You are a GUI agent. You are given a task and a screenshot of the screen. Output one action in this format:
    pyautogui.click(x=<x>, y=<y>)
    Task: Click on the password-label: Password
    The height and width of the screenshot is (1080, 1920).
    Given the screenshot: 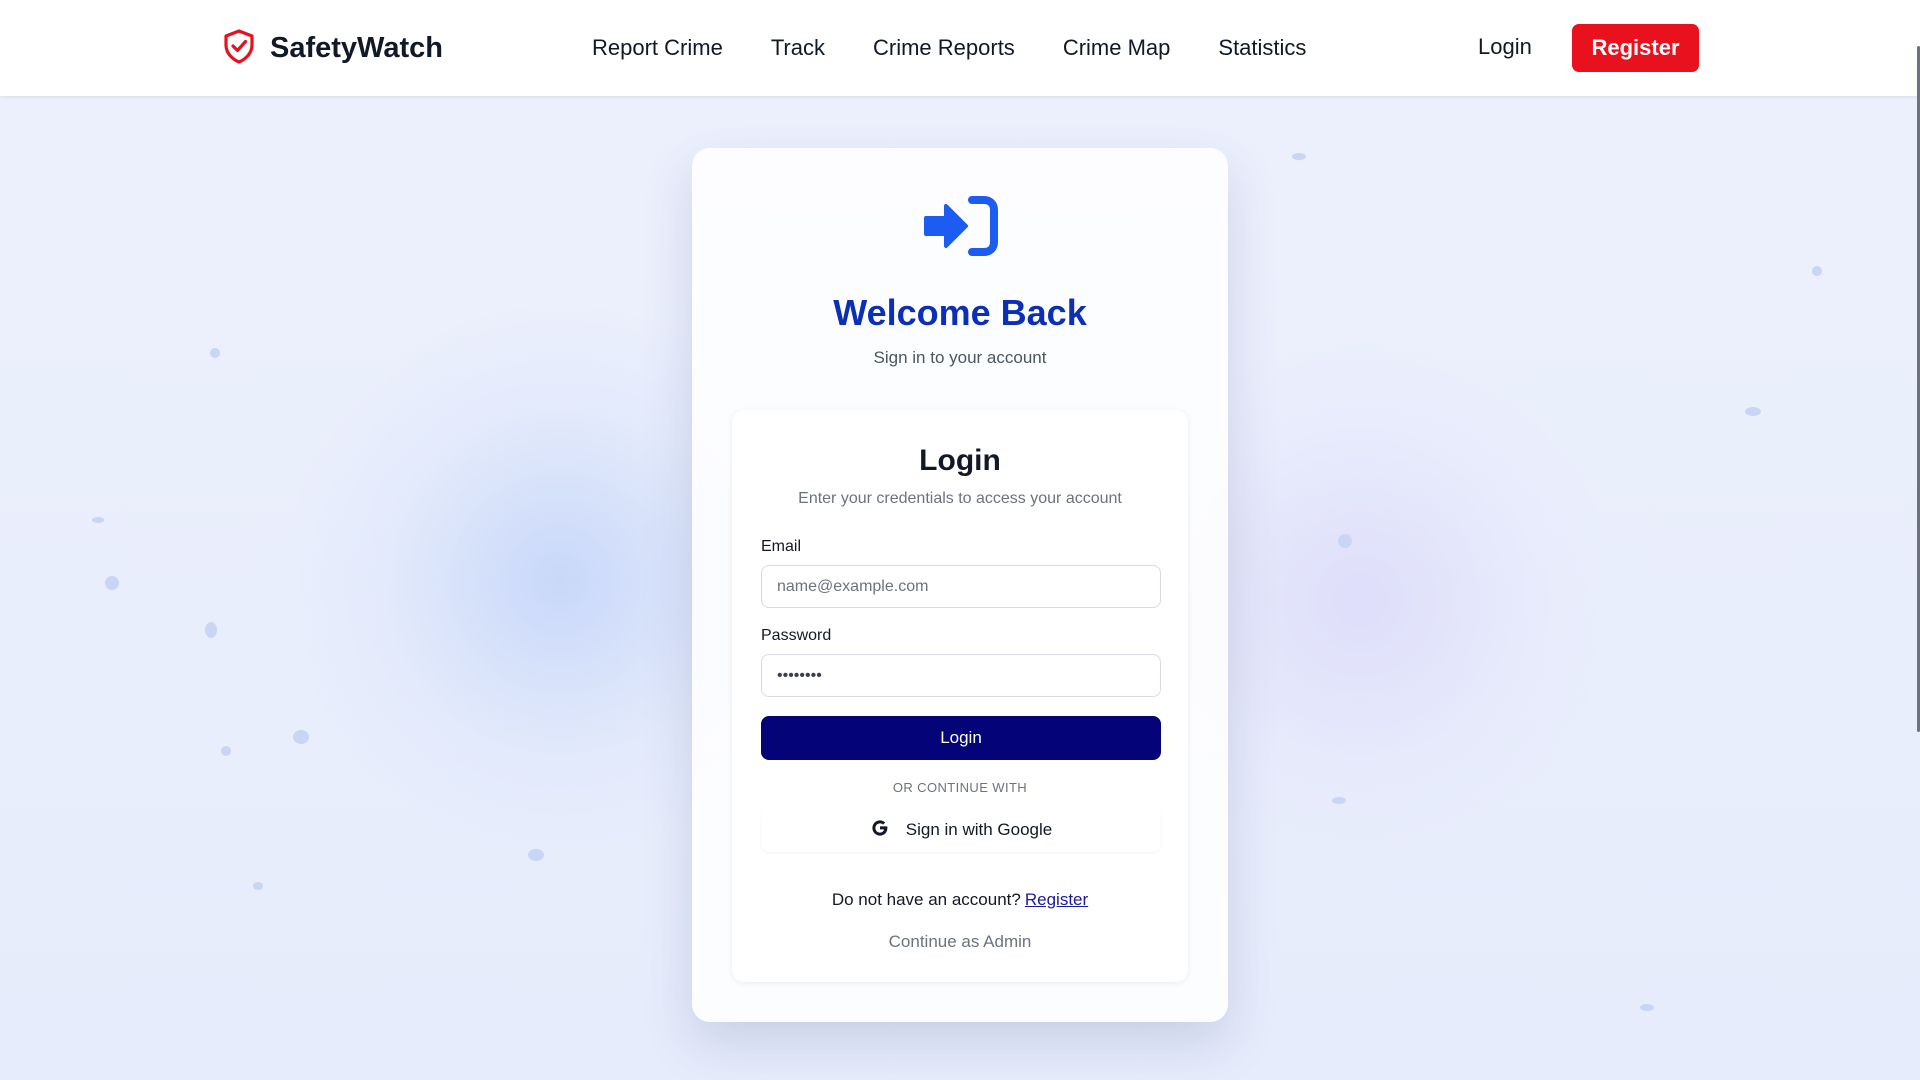 What is the action you would take?
    pyautogui.click(x=796, y=635)
    